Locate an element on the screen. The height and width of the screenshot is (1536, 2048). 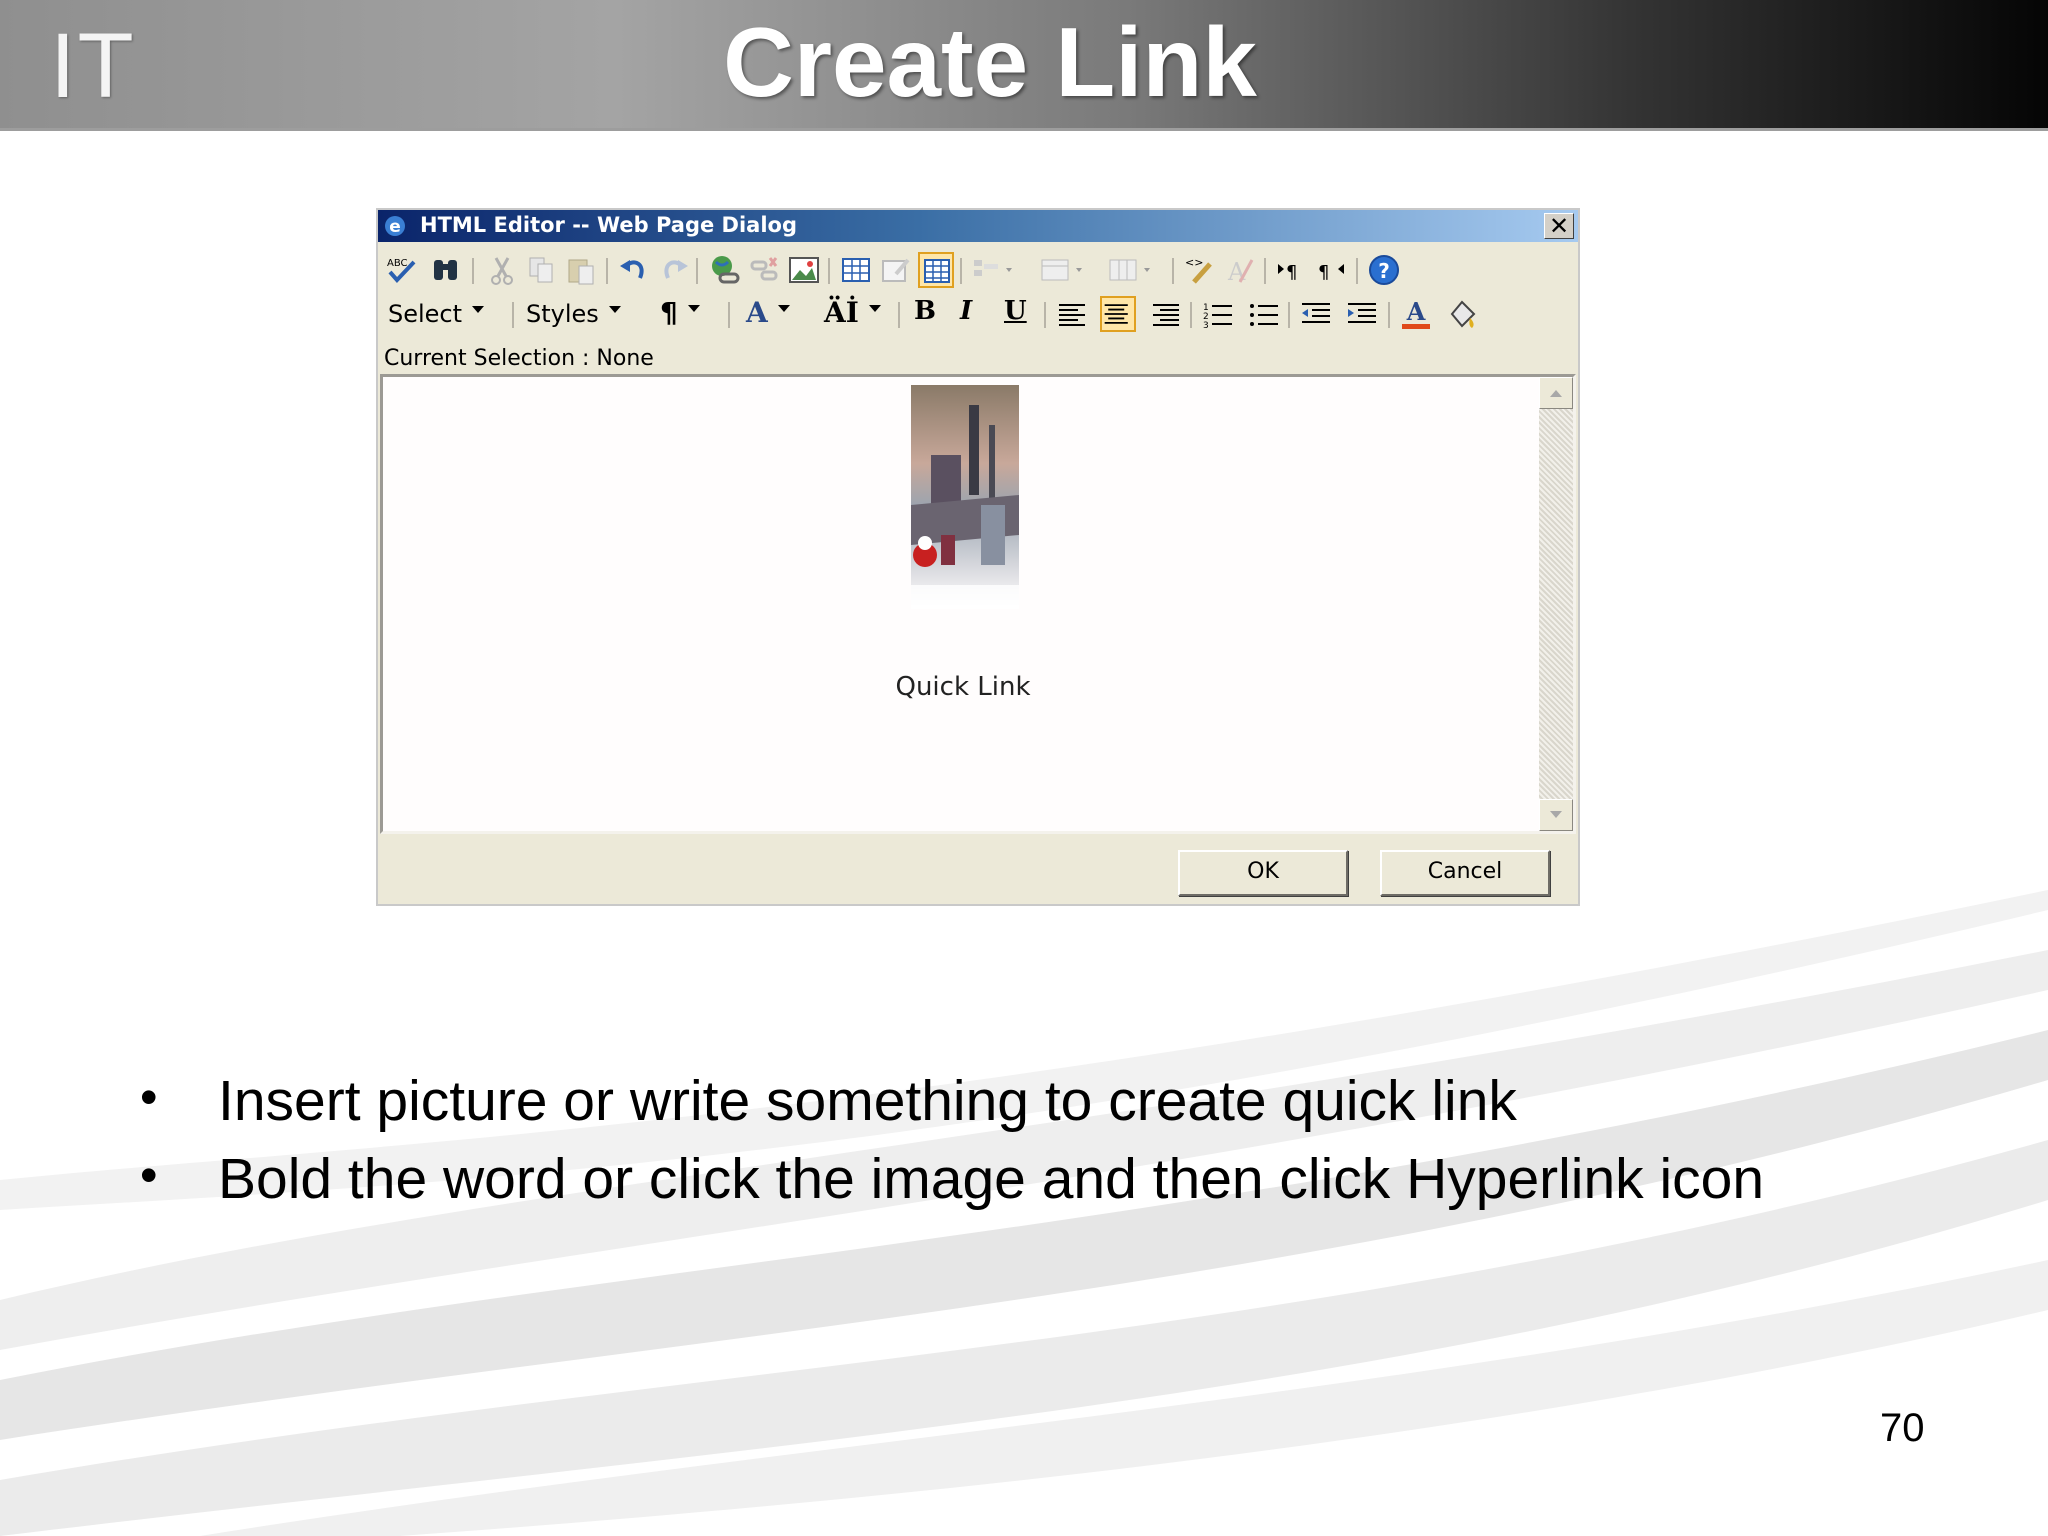
page-number: 70 is located at coordinates (1902, 1428).